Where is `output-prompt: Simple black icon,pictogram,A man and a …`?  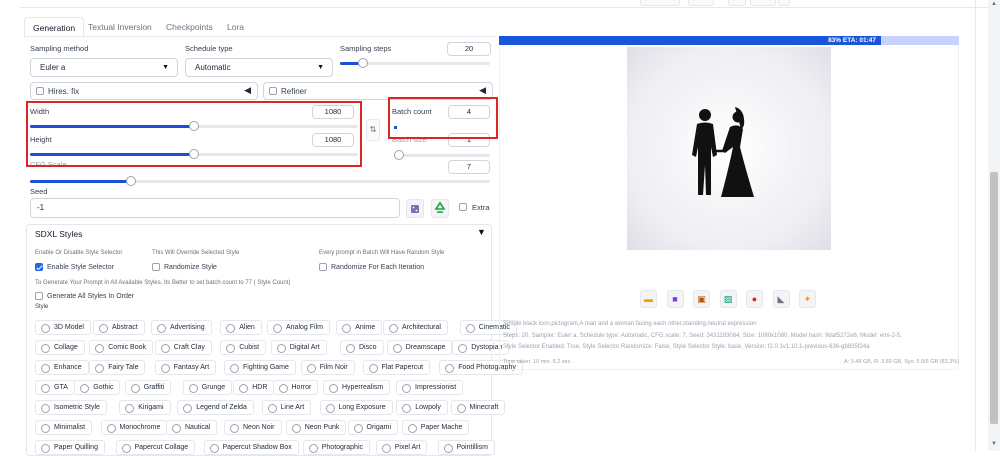
output-prompt: Simple black icon,pictogram,A man and a … is located at coordinates (630, 324).